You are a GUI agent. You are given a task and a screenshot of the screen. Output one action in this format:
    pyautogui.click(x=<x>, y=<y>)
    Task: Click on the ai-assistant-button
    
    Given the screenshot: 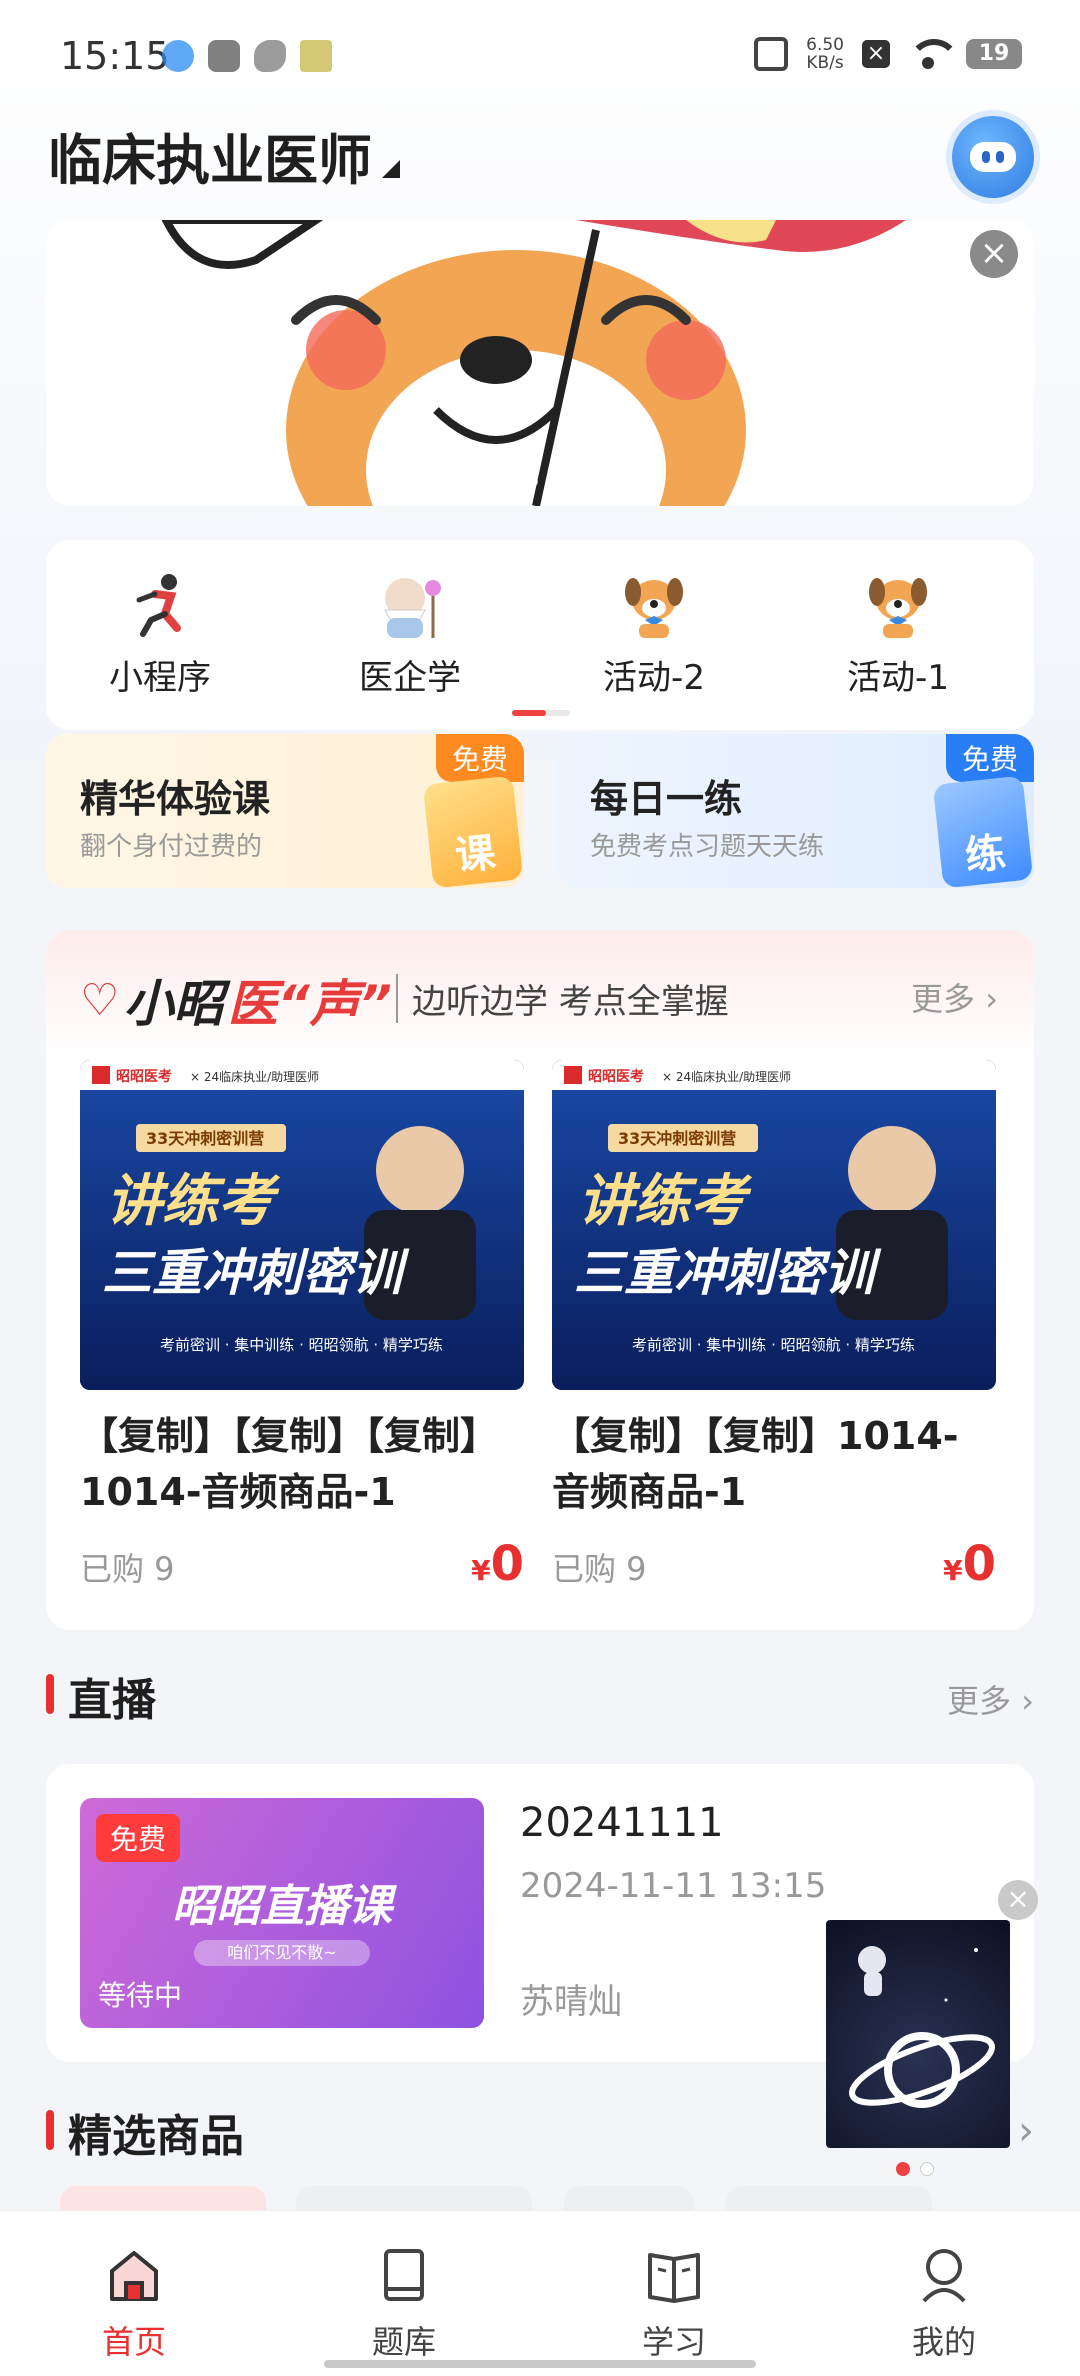 What is the action you would take?
    pyautogui.click(x=993, y=157)
    